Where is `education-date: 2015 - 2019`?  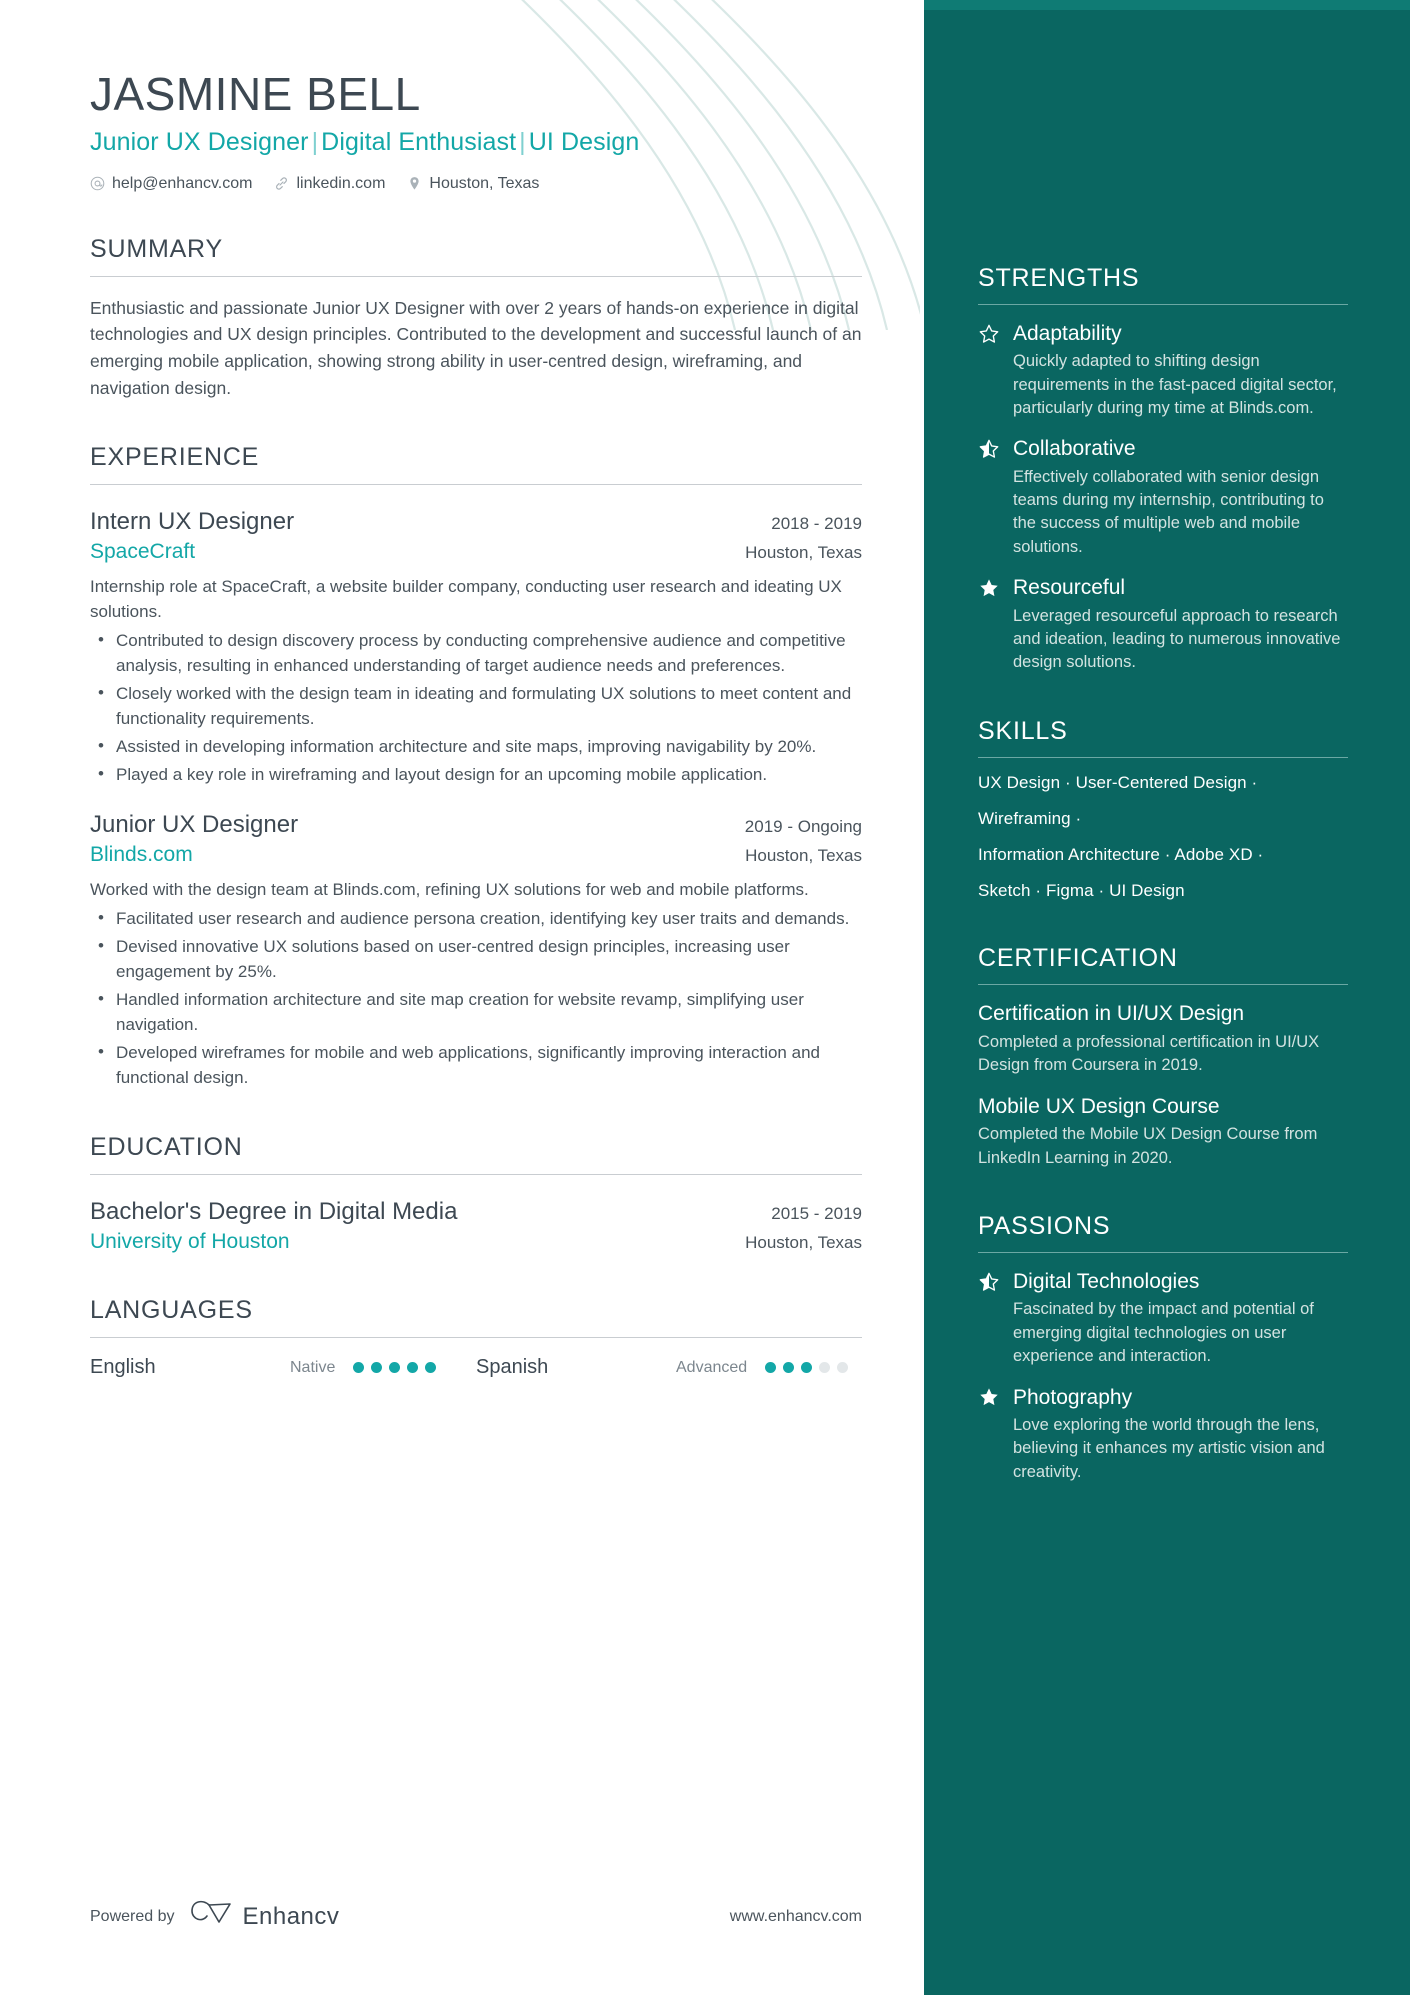
education-date: 2015 - 2019 is located at coordinates (816, 1214).